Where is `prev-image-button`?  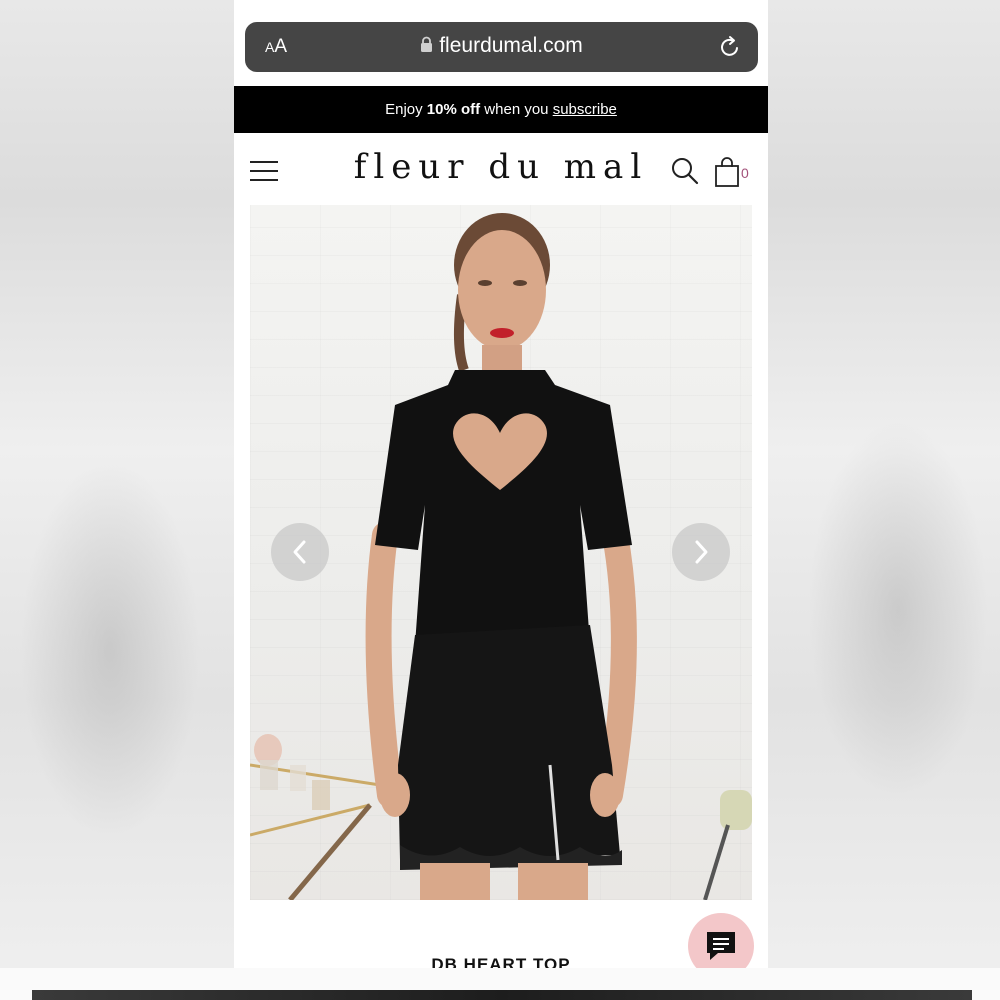
prev-image-button is located at coordinates (300, 552).